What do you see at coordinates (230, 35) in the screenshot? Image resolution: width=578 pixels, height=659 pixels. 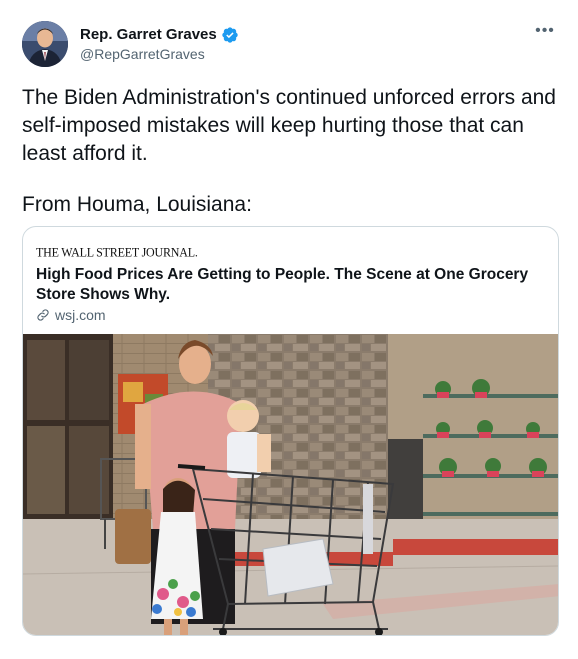 I see `verified-badge-icon` at bounding box center [230, 35].